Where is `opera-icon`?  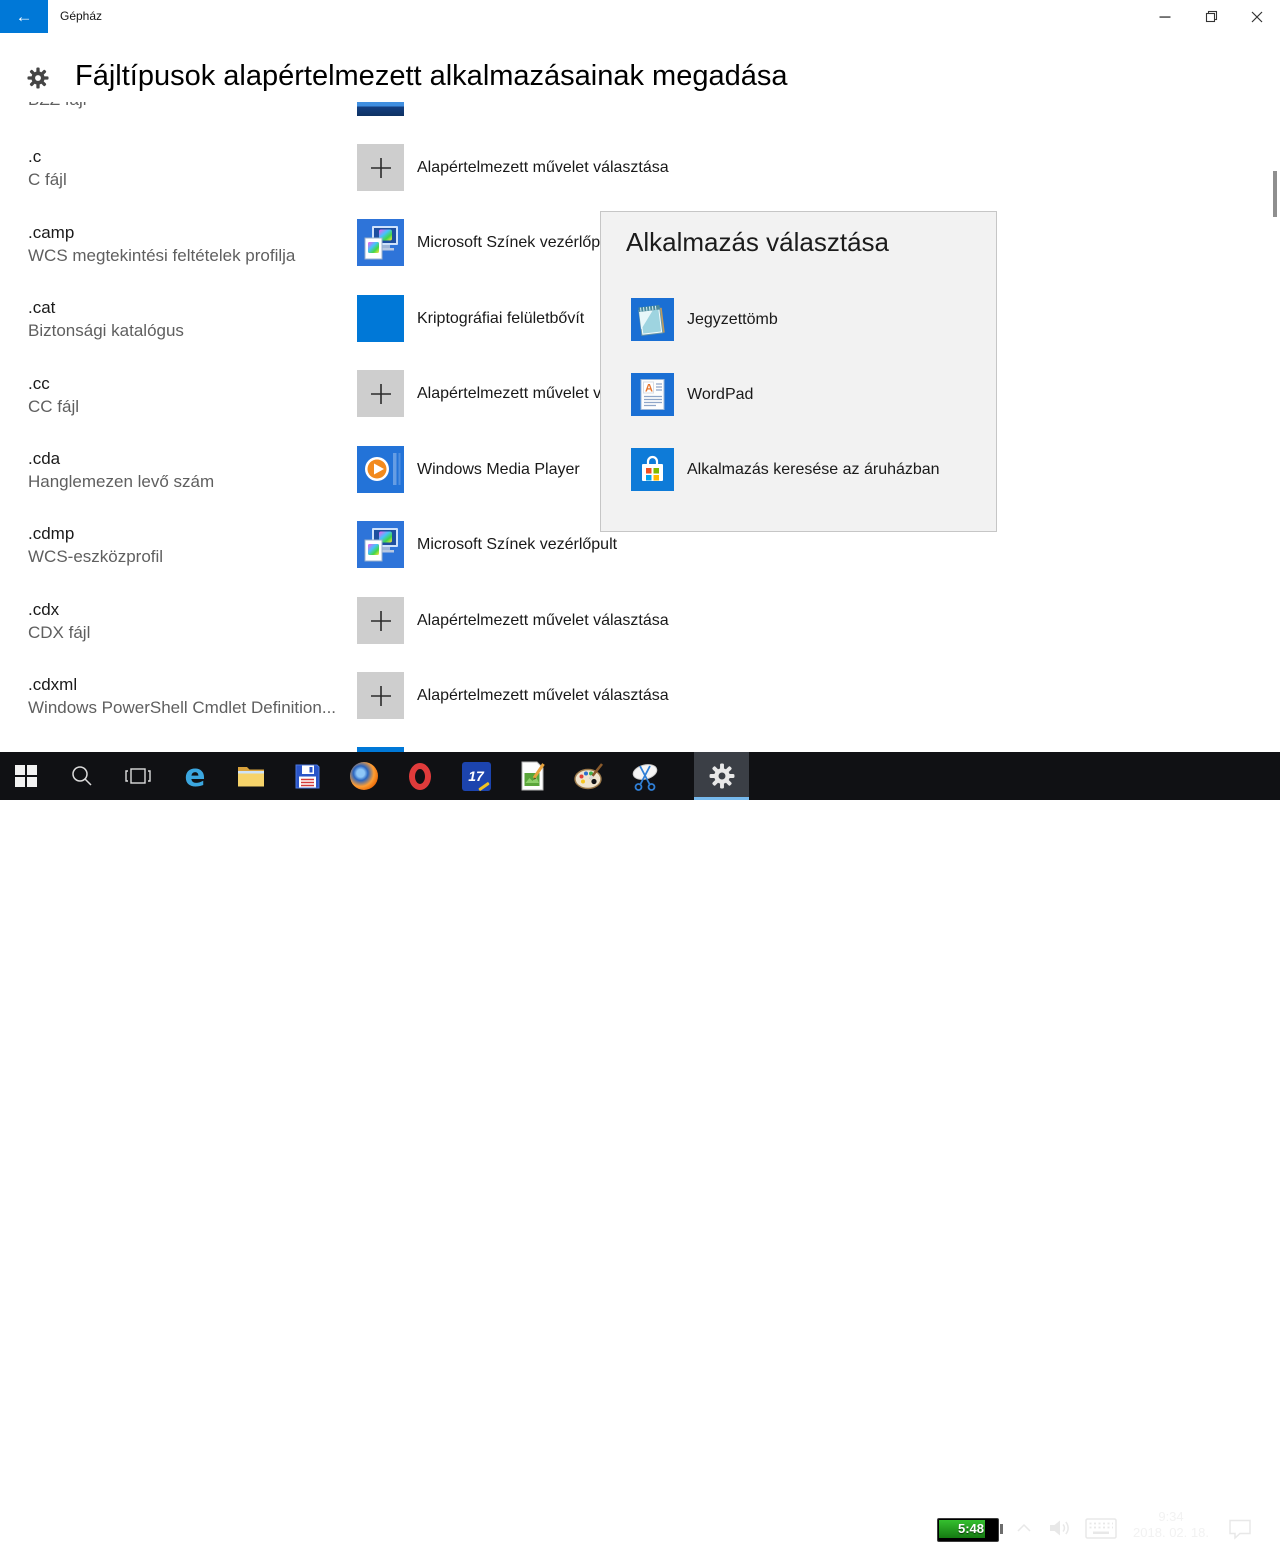
opera-icon is located at coordinates (420, 776).